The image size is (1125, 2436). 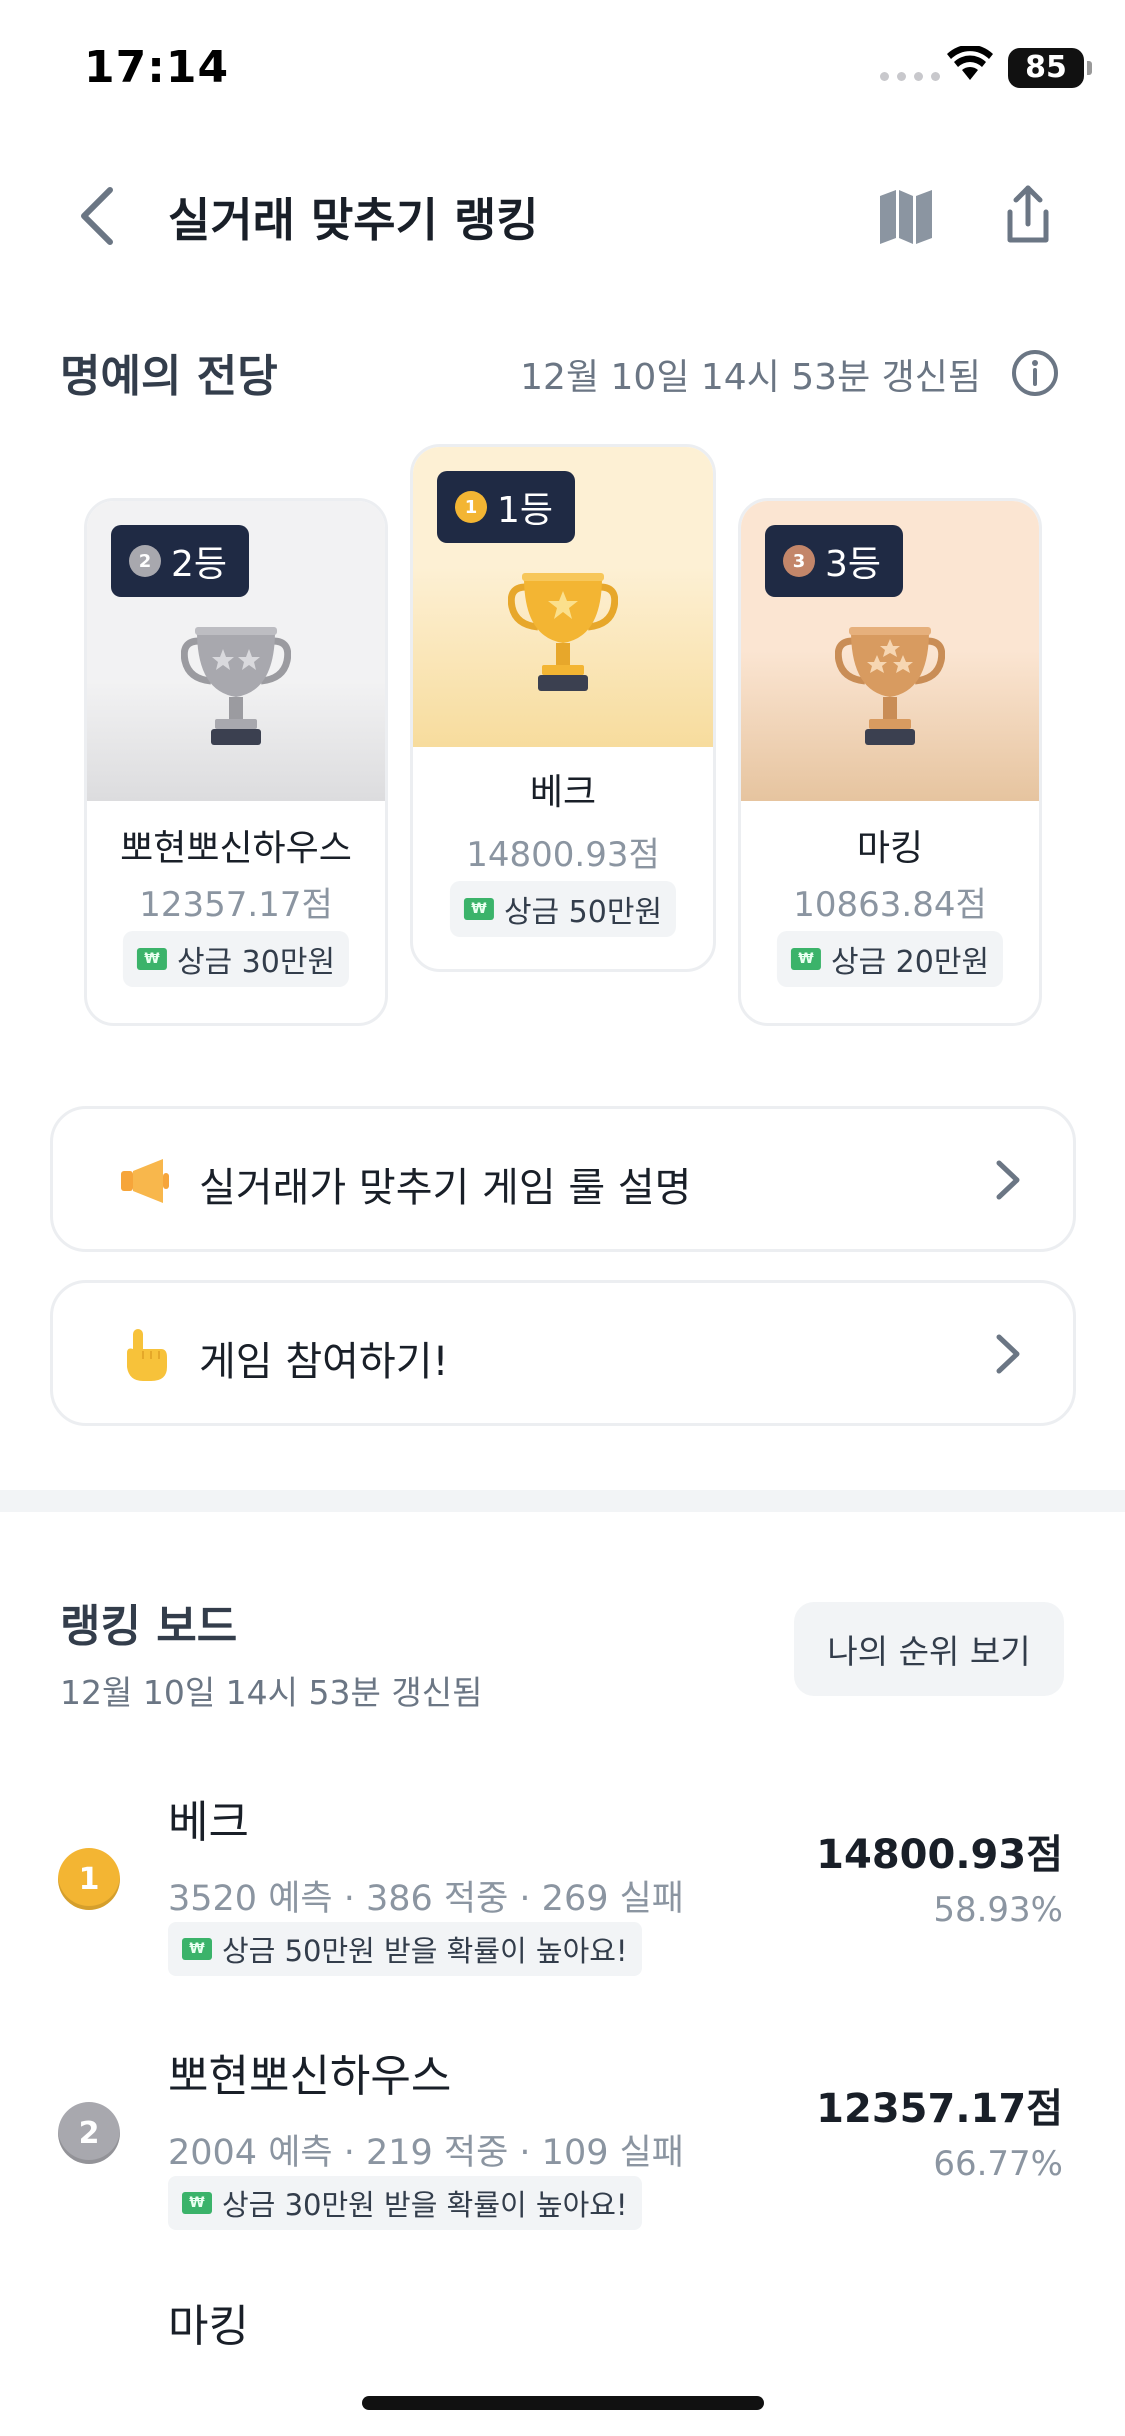 What do you see at coordinates (324, 1362) in the screenshot?
I see `join-game-label: 게임 참여하기!` at bounding box center [324, 1362].